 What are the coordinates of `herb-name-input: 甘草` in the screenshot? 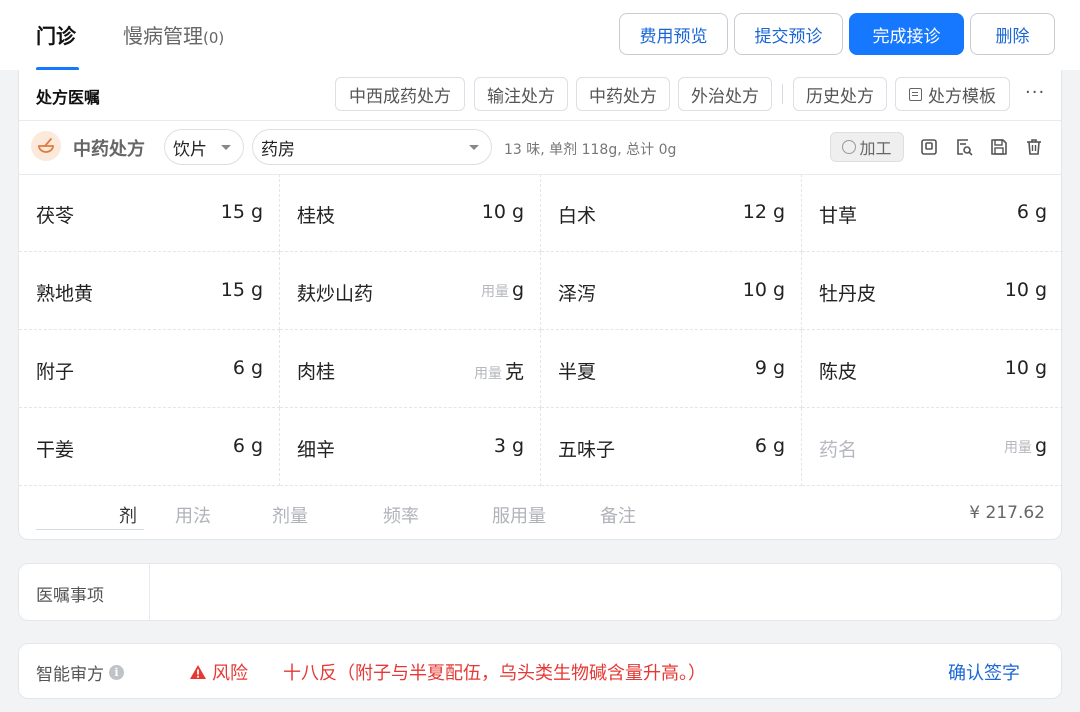 It's located at (838, 214).